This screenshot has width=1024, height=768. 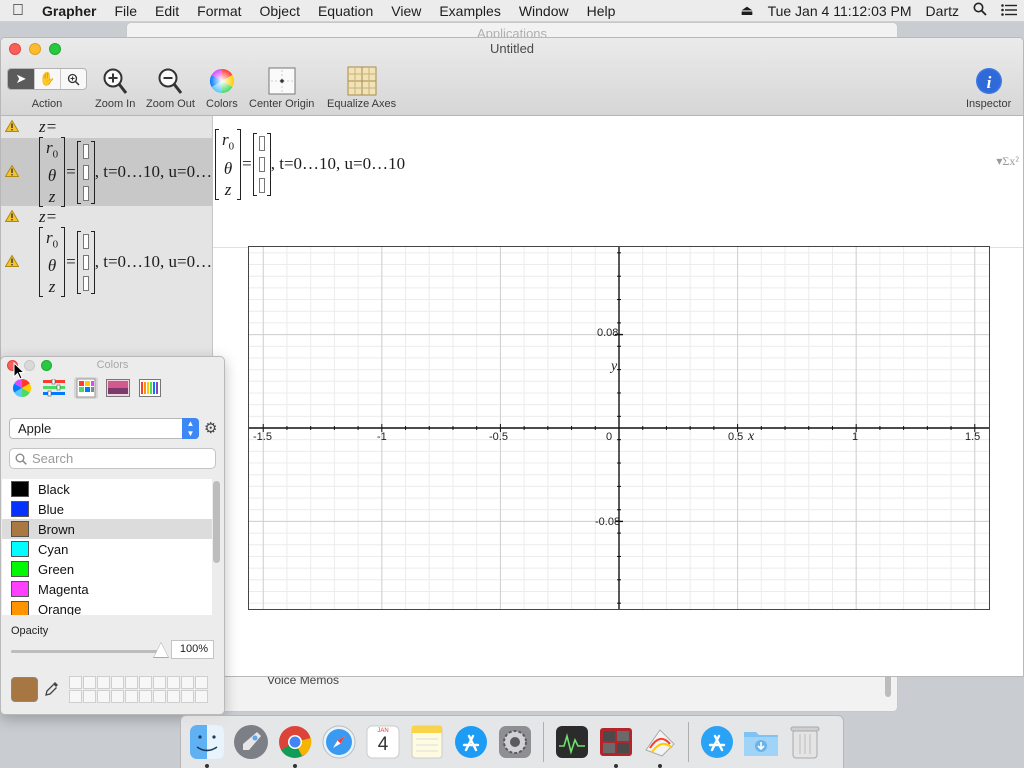 What do you see at coordinates (805, 742) in the screenshot?
I see `trash-icon` at bounding box center [805, 742].